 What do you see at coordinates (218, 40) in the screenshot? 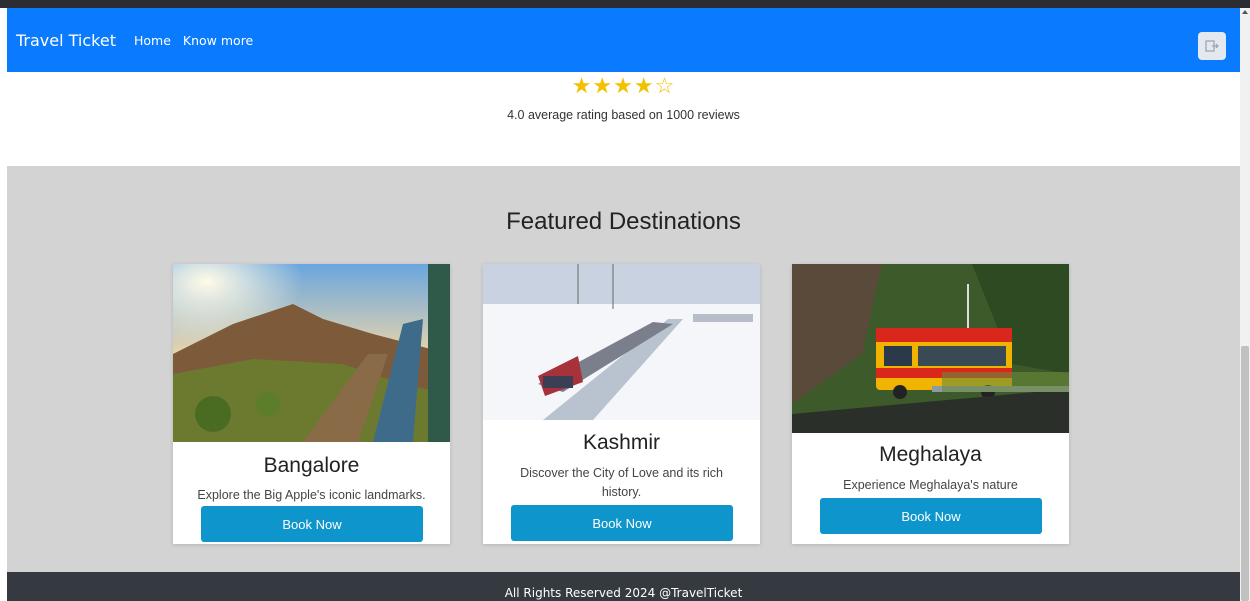
I see `nav-link-know-more: Know more` at bounding box center [218, 40].